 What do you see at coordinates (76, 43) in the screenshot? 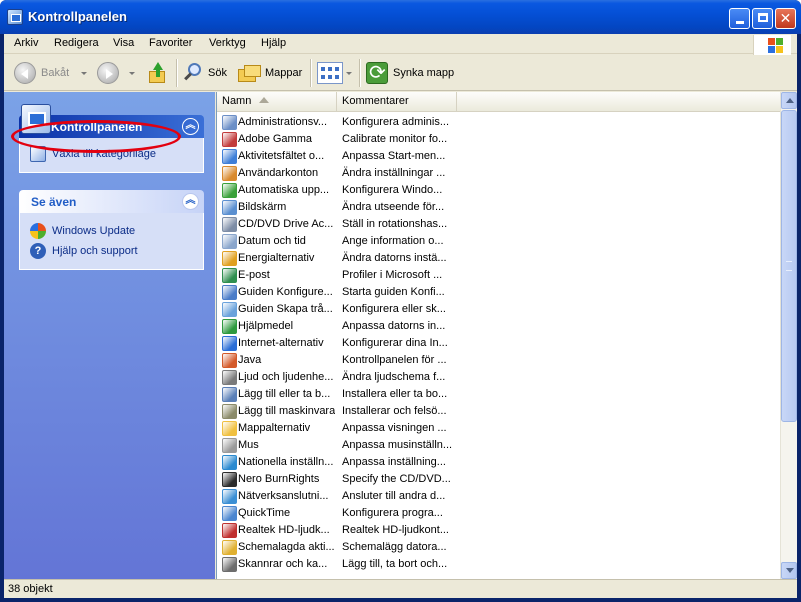
I see `menu-edit: Redigera` at bounding box center [76, 43].